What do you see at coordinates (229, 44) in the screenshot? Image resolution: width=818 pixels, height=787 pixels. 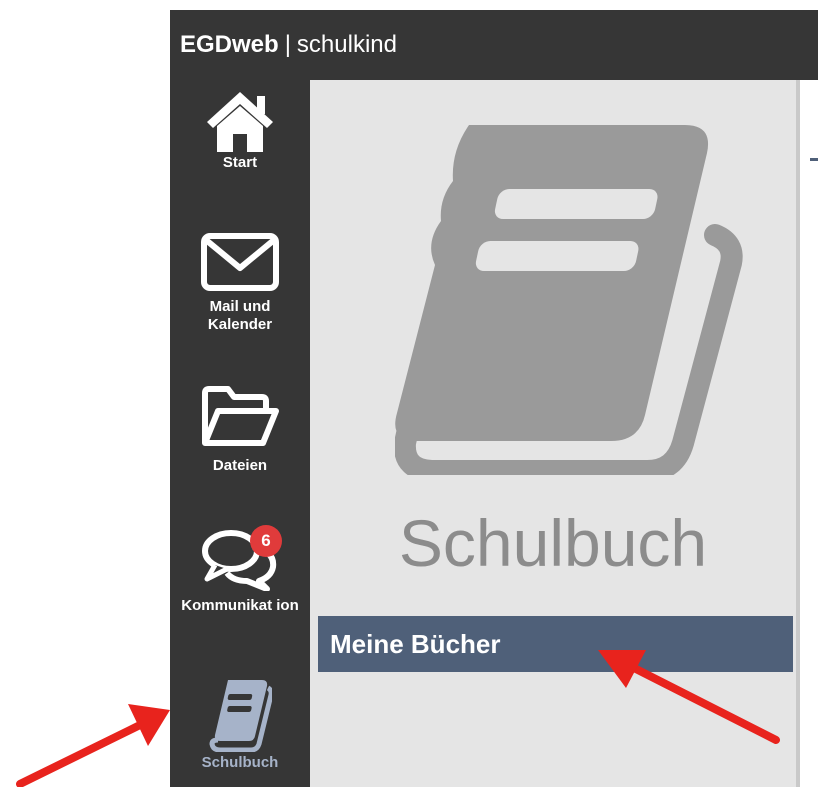 I see `app-brand: EGDweb` at bounding box center [229, 44].